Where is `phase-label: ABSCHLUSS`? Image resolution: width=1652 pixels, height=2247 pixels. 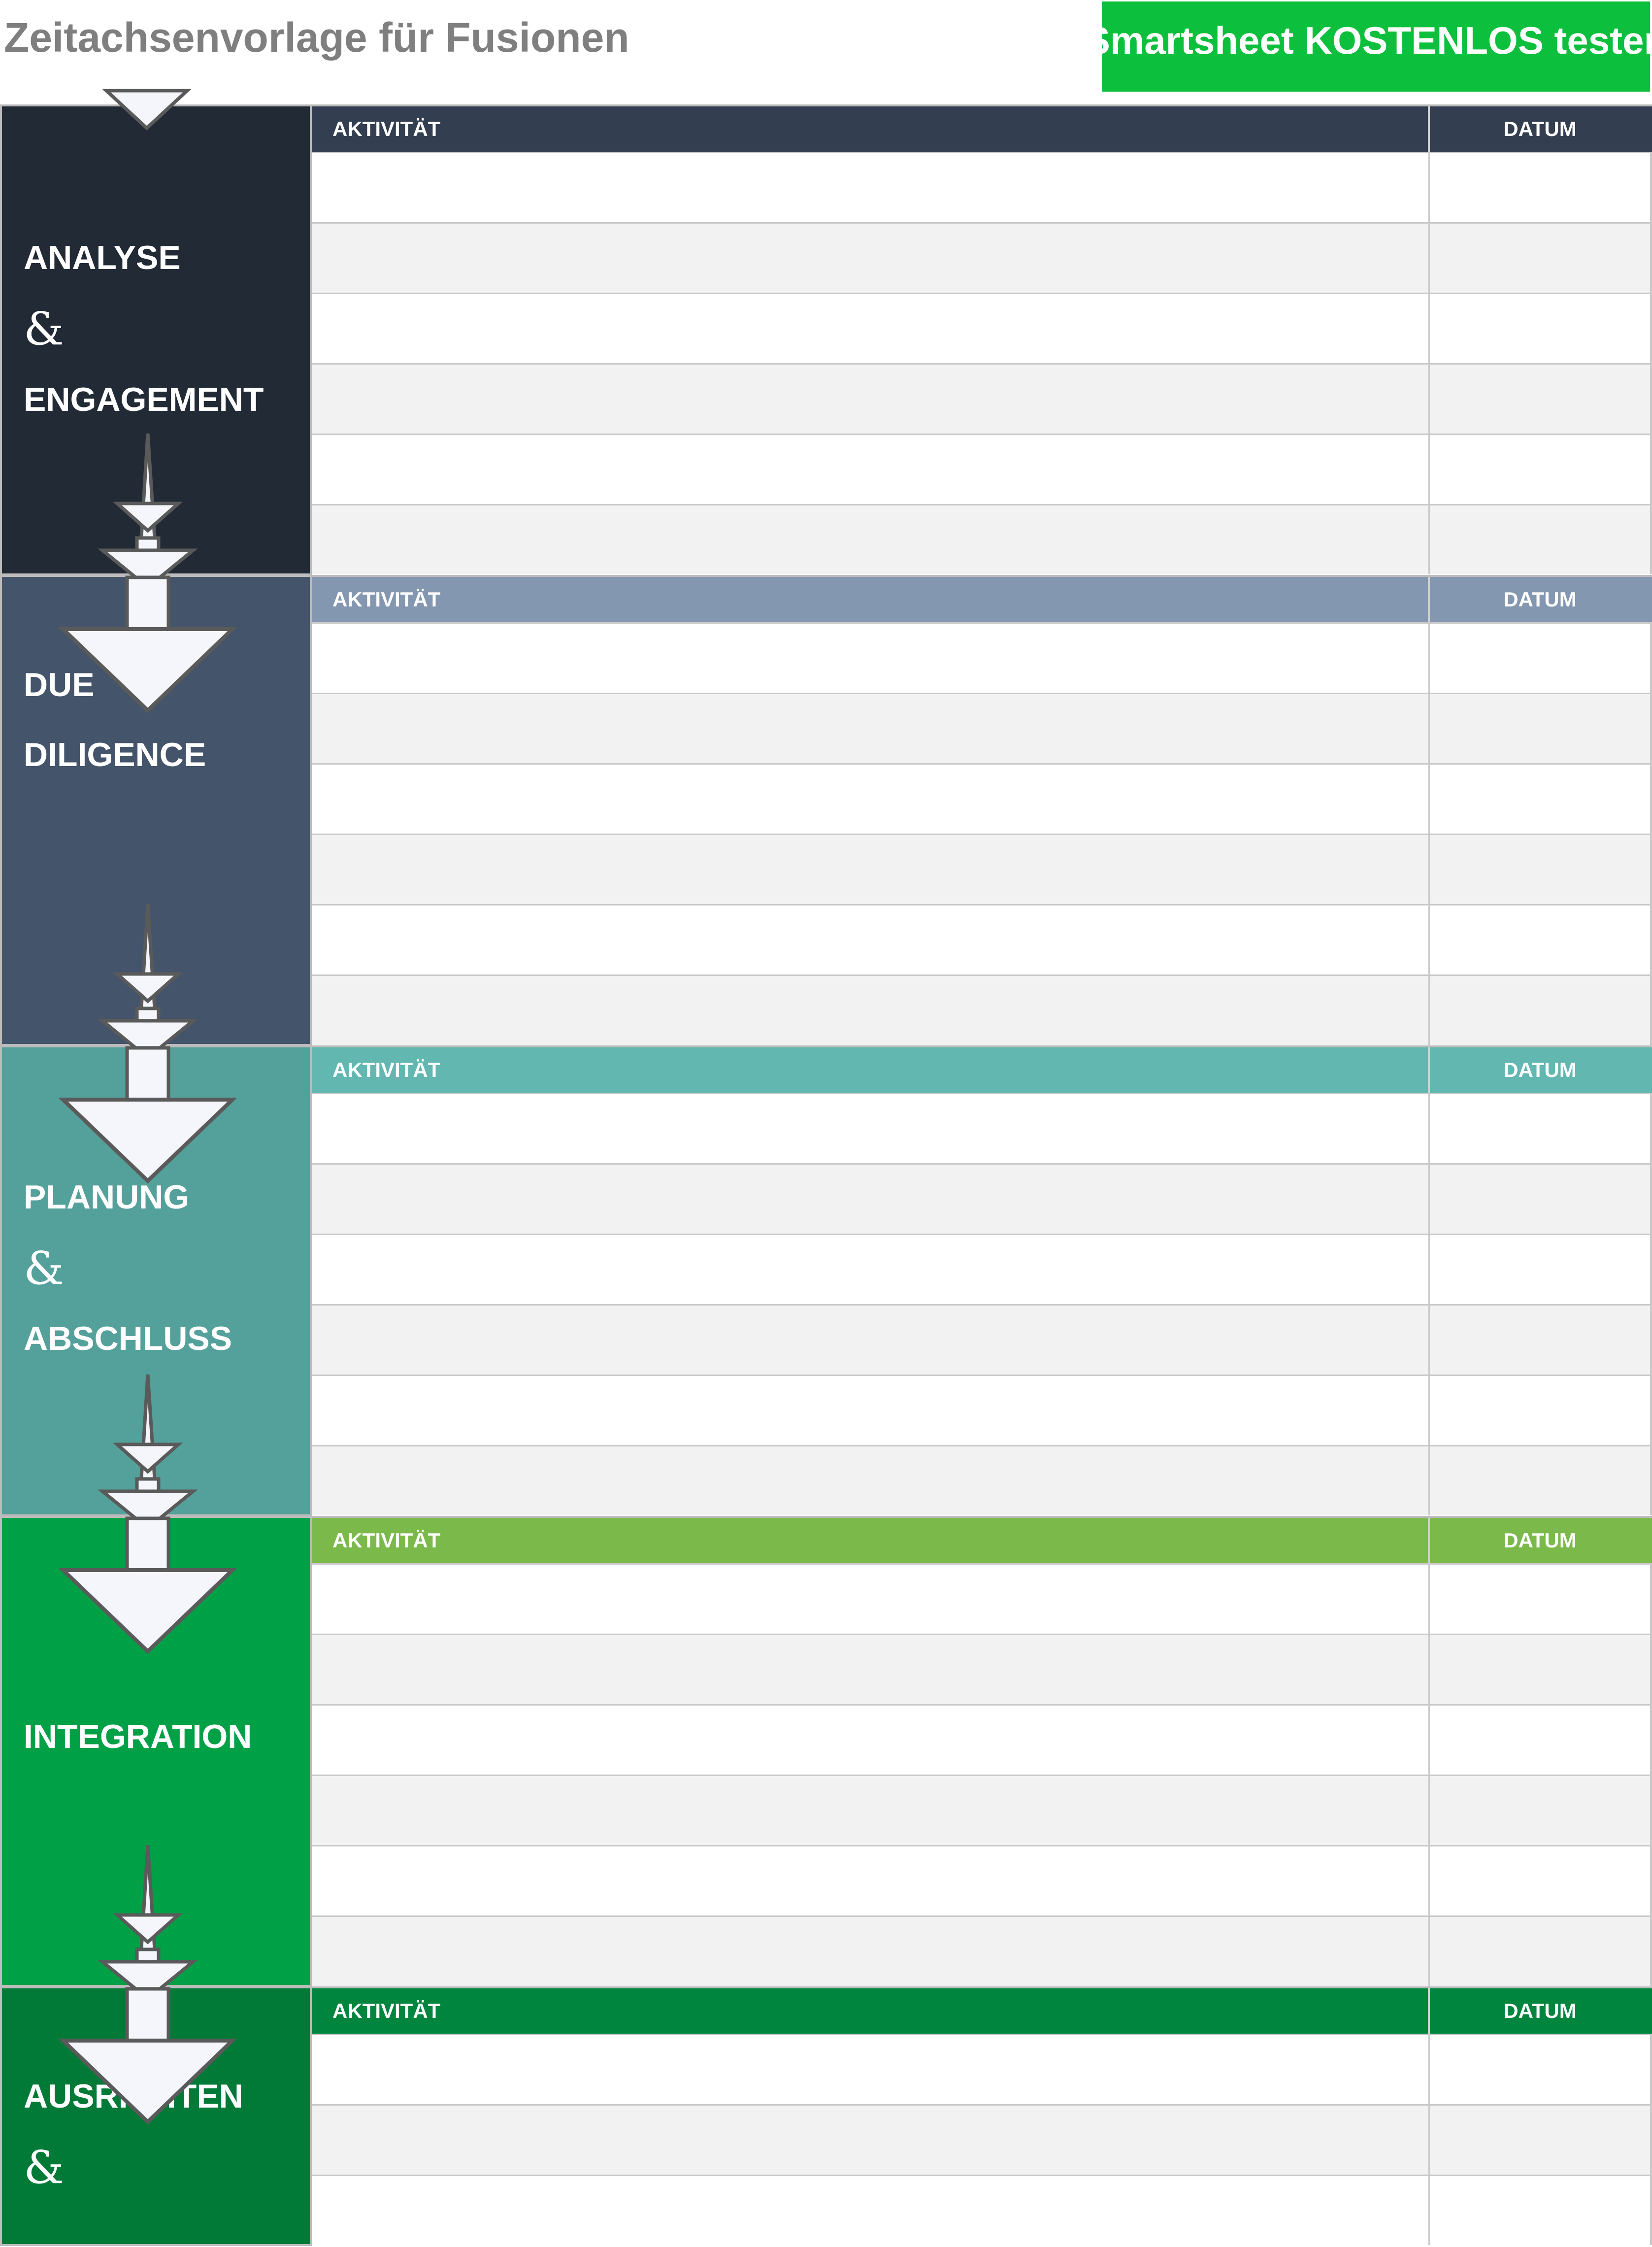
phase-label: ABSCHLUSS is located at coordinates (128, 1338).